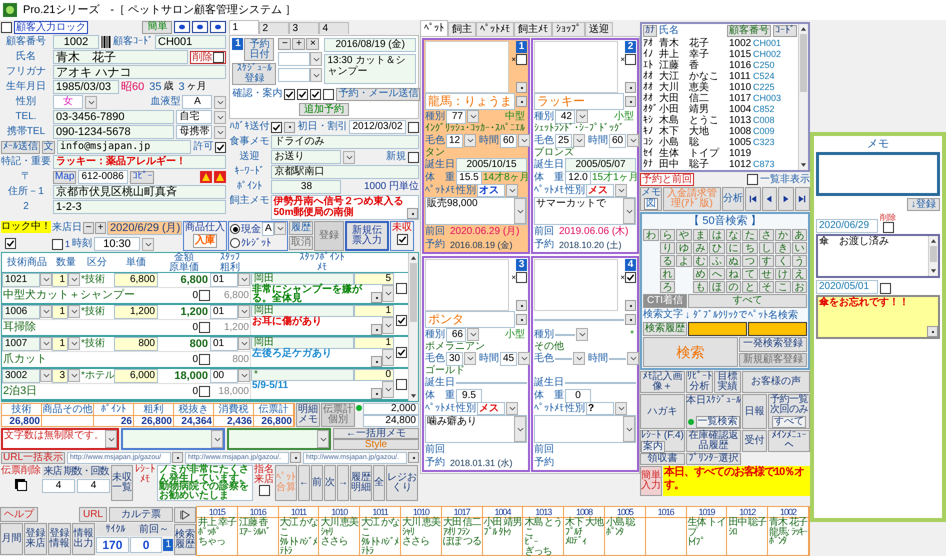  I want to click on kana-key: た, so click(750, 235).